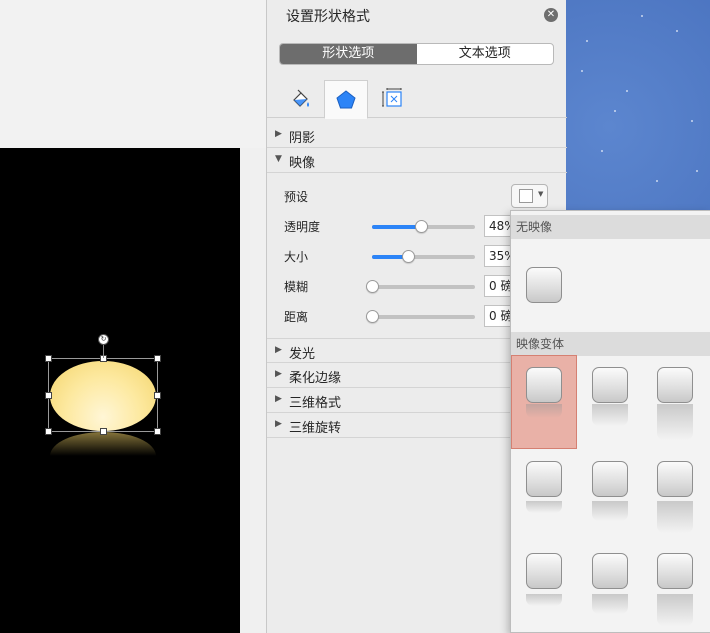  I want to click on size-knob, so click(409, 256).